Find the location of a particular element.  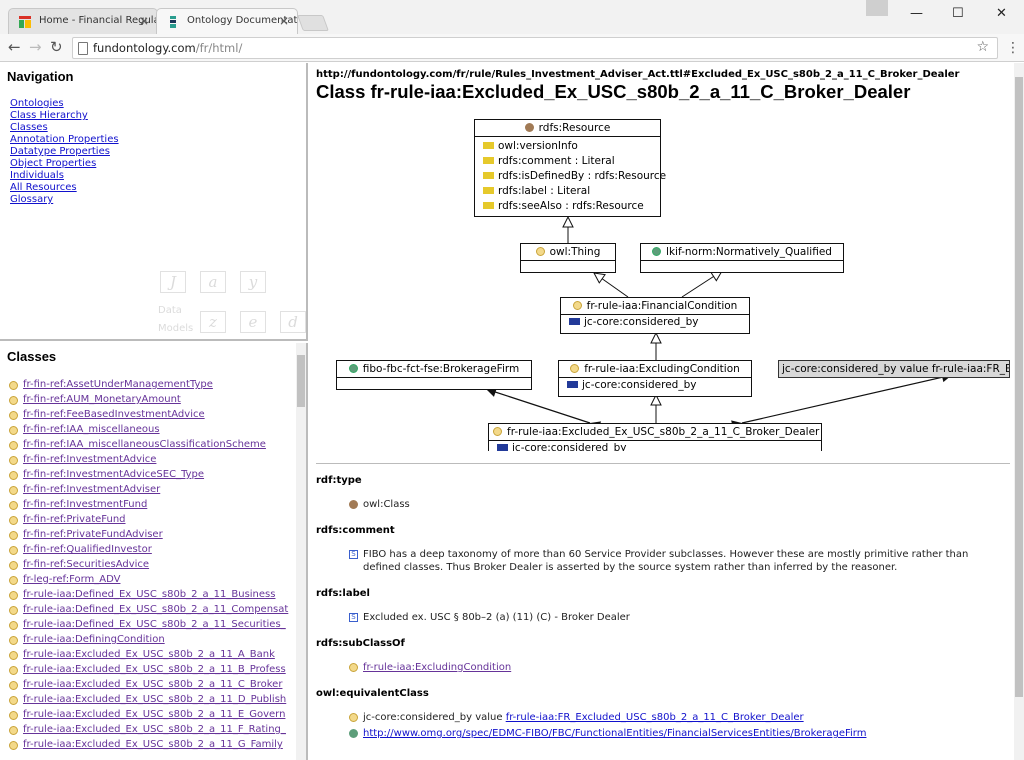

class-list-item: fr-fin-ref:SecuritiesAdvice is located at coordinates (153, 565).